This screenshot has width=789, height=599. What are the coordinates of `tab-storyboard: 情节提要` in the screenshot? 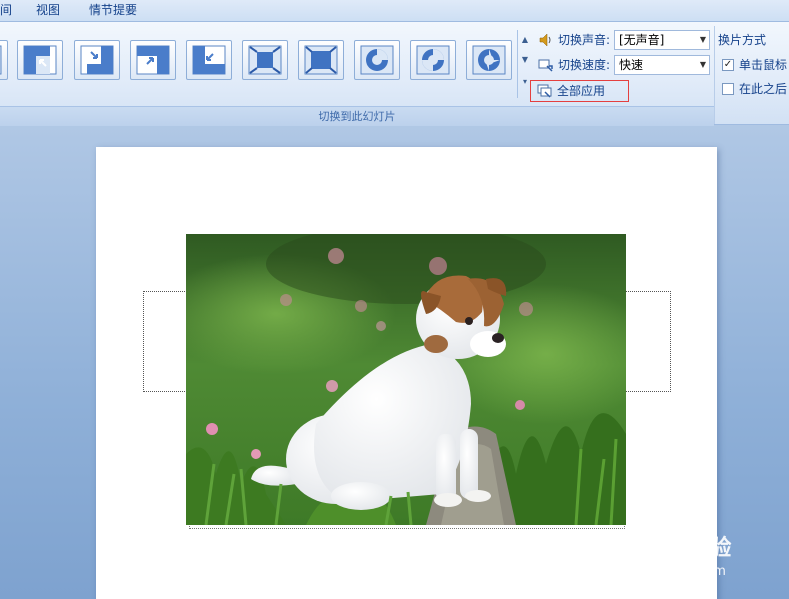 It's located at (113, 11).